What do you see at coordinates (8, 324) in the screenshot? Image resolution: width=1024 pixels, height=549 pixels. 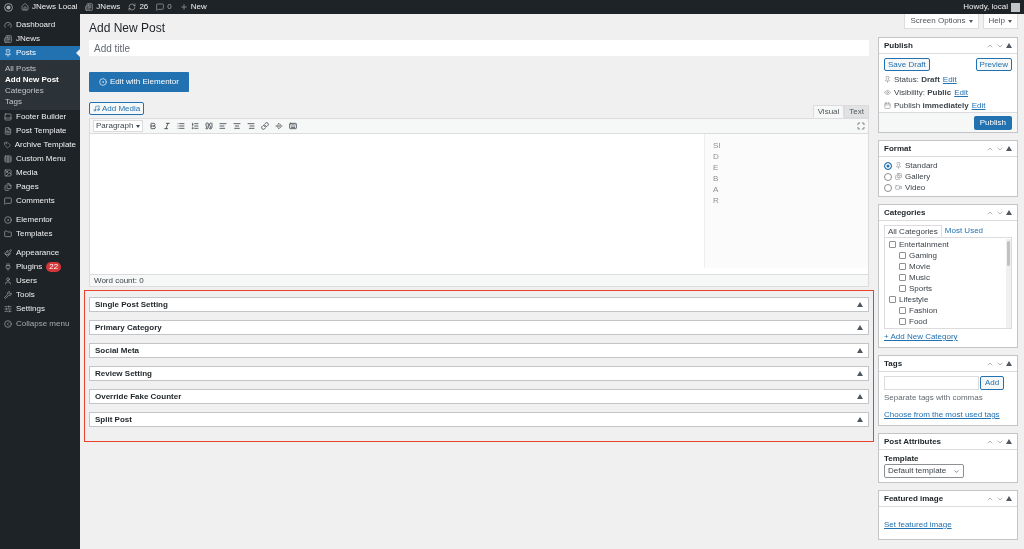 I see `collapse-icon` at bounding box center [8, 324].